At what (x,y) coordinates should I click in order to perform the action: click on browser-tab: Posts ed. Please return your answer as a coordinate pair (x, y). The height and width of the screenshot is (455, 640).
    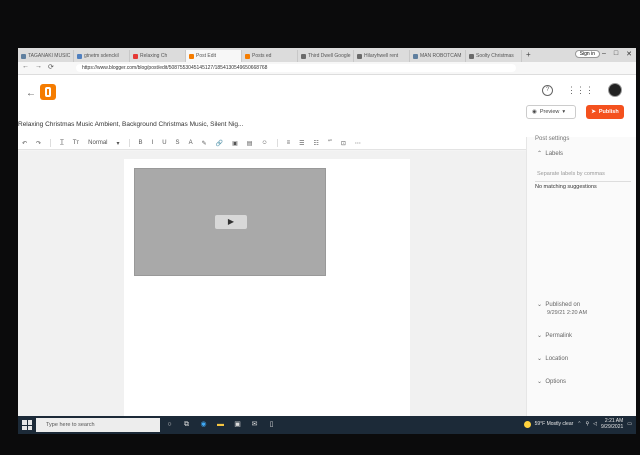
    Looking at the image, I should click on (270, 56).